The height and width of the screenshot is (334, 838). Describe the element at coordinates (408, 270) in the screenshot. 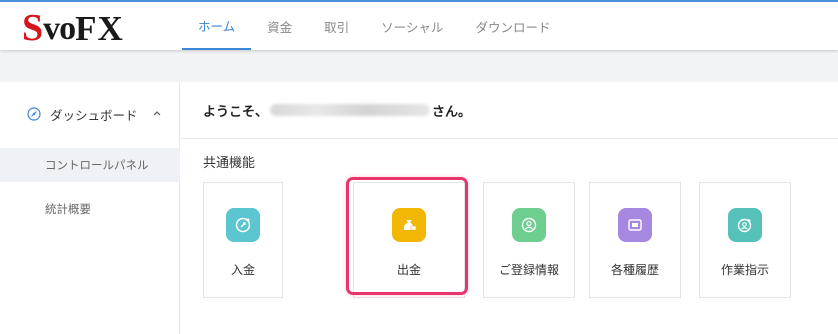

I see `card-withdrawal-label: 出金` at that location.